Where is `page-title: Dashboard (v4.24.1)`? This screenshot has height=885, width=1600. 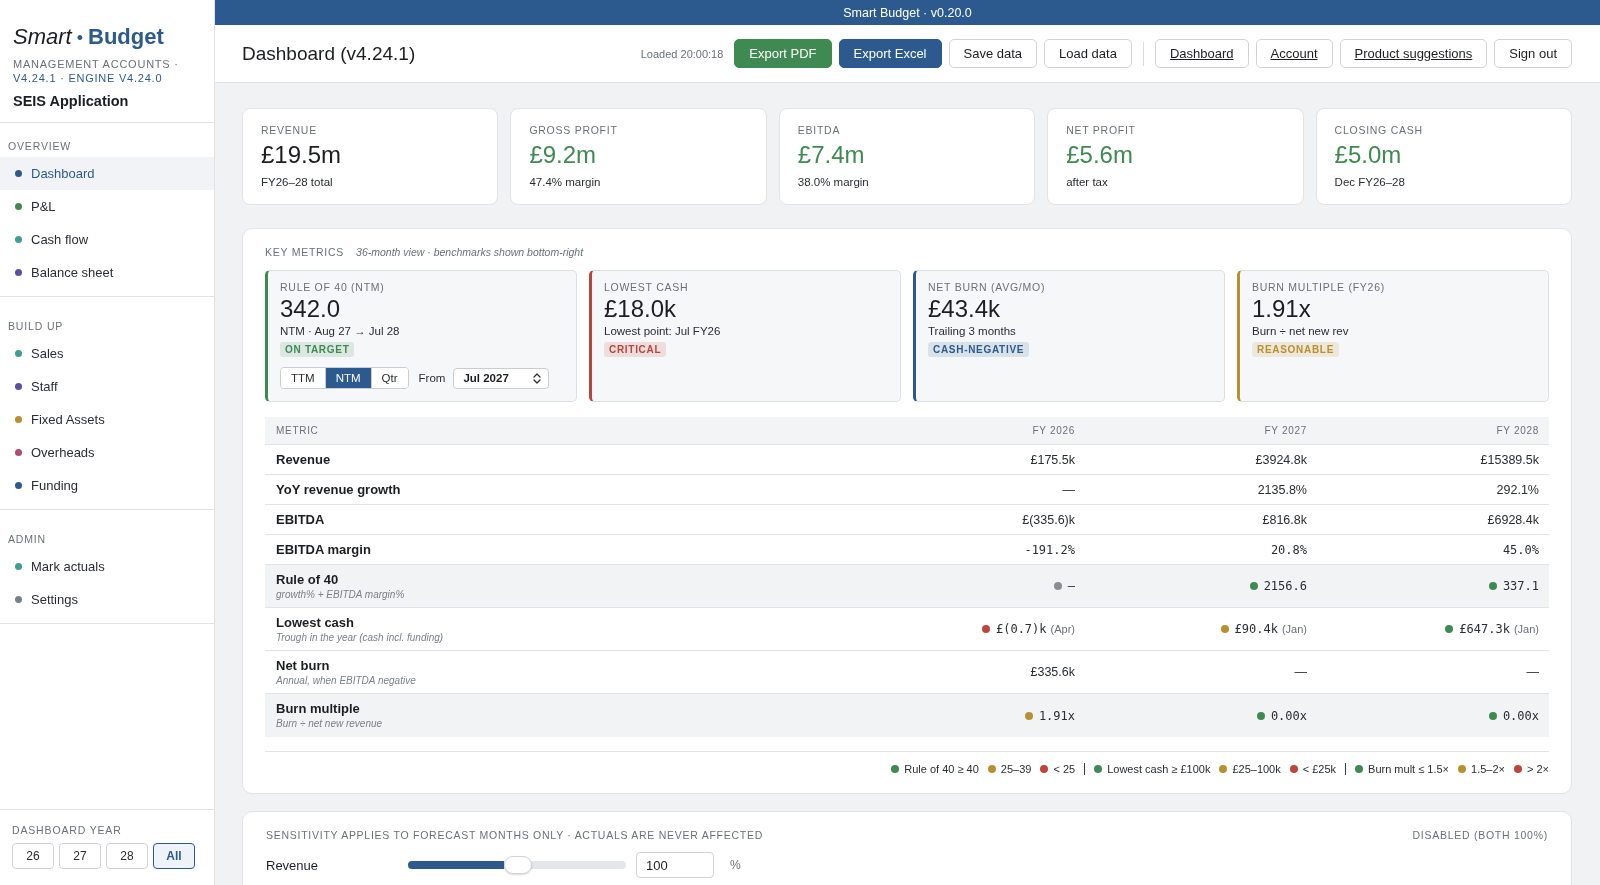
page-title: Dashboard (v4.24.1) is located at coordinates (329, 53).